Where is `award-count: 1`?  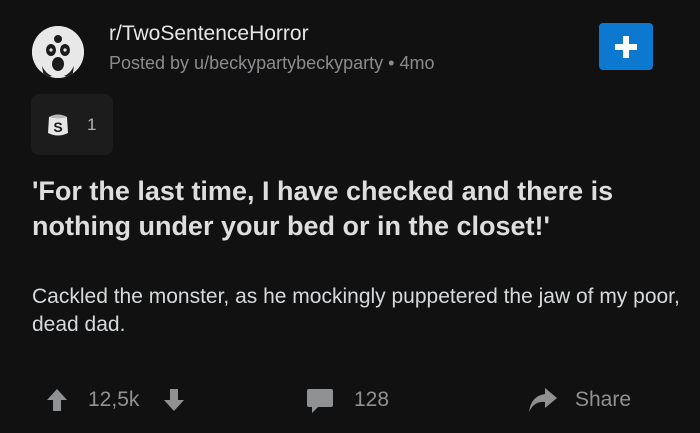
award-count: 1 is located at coordinates (92, 124).